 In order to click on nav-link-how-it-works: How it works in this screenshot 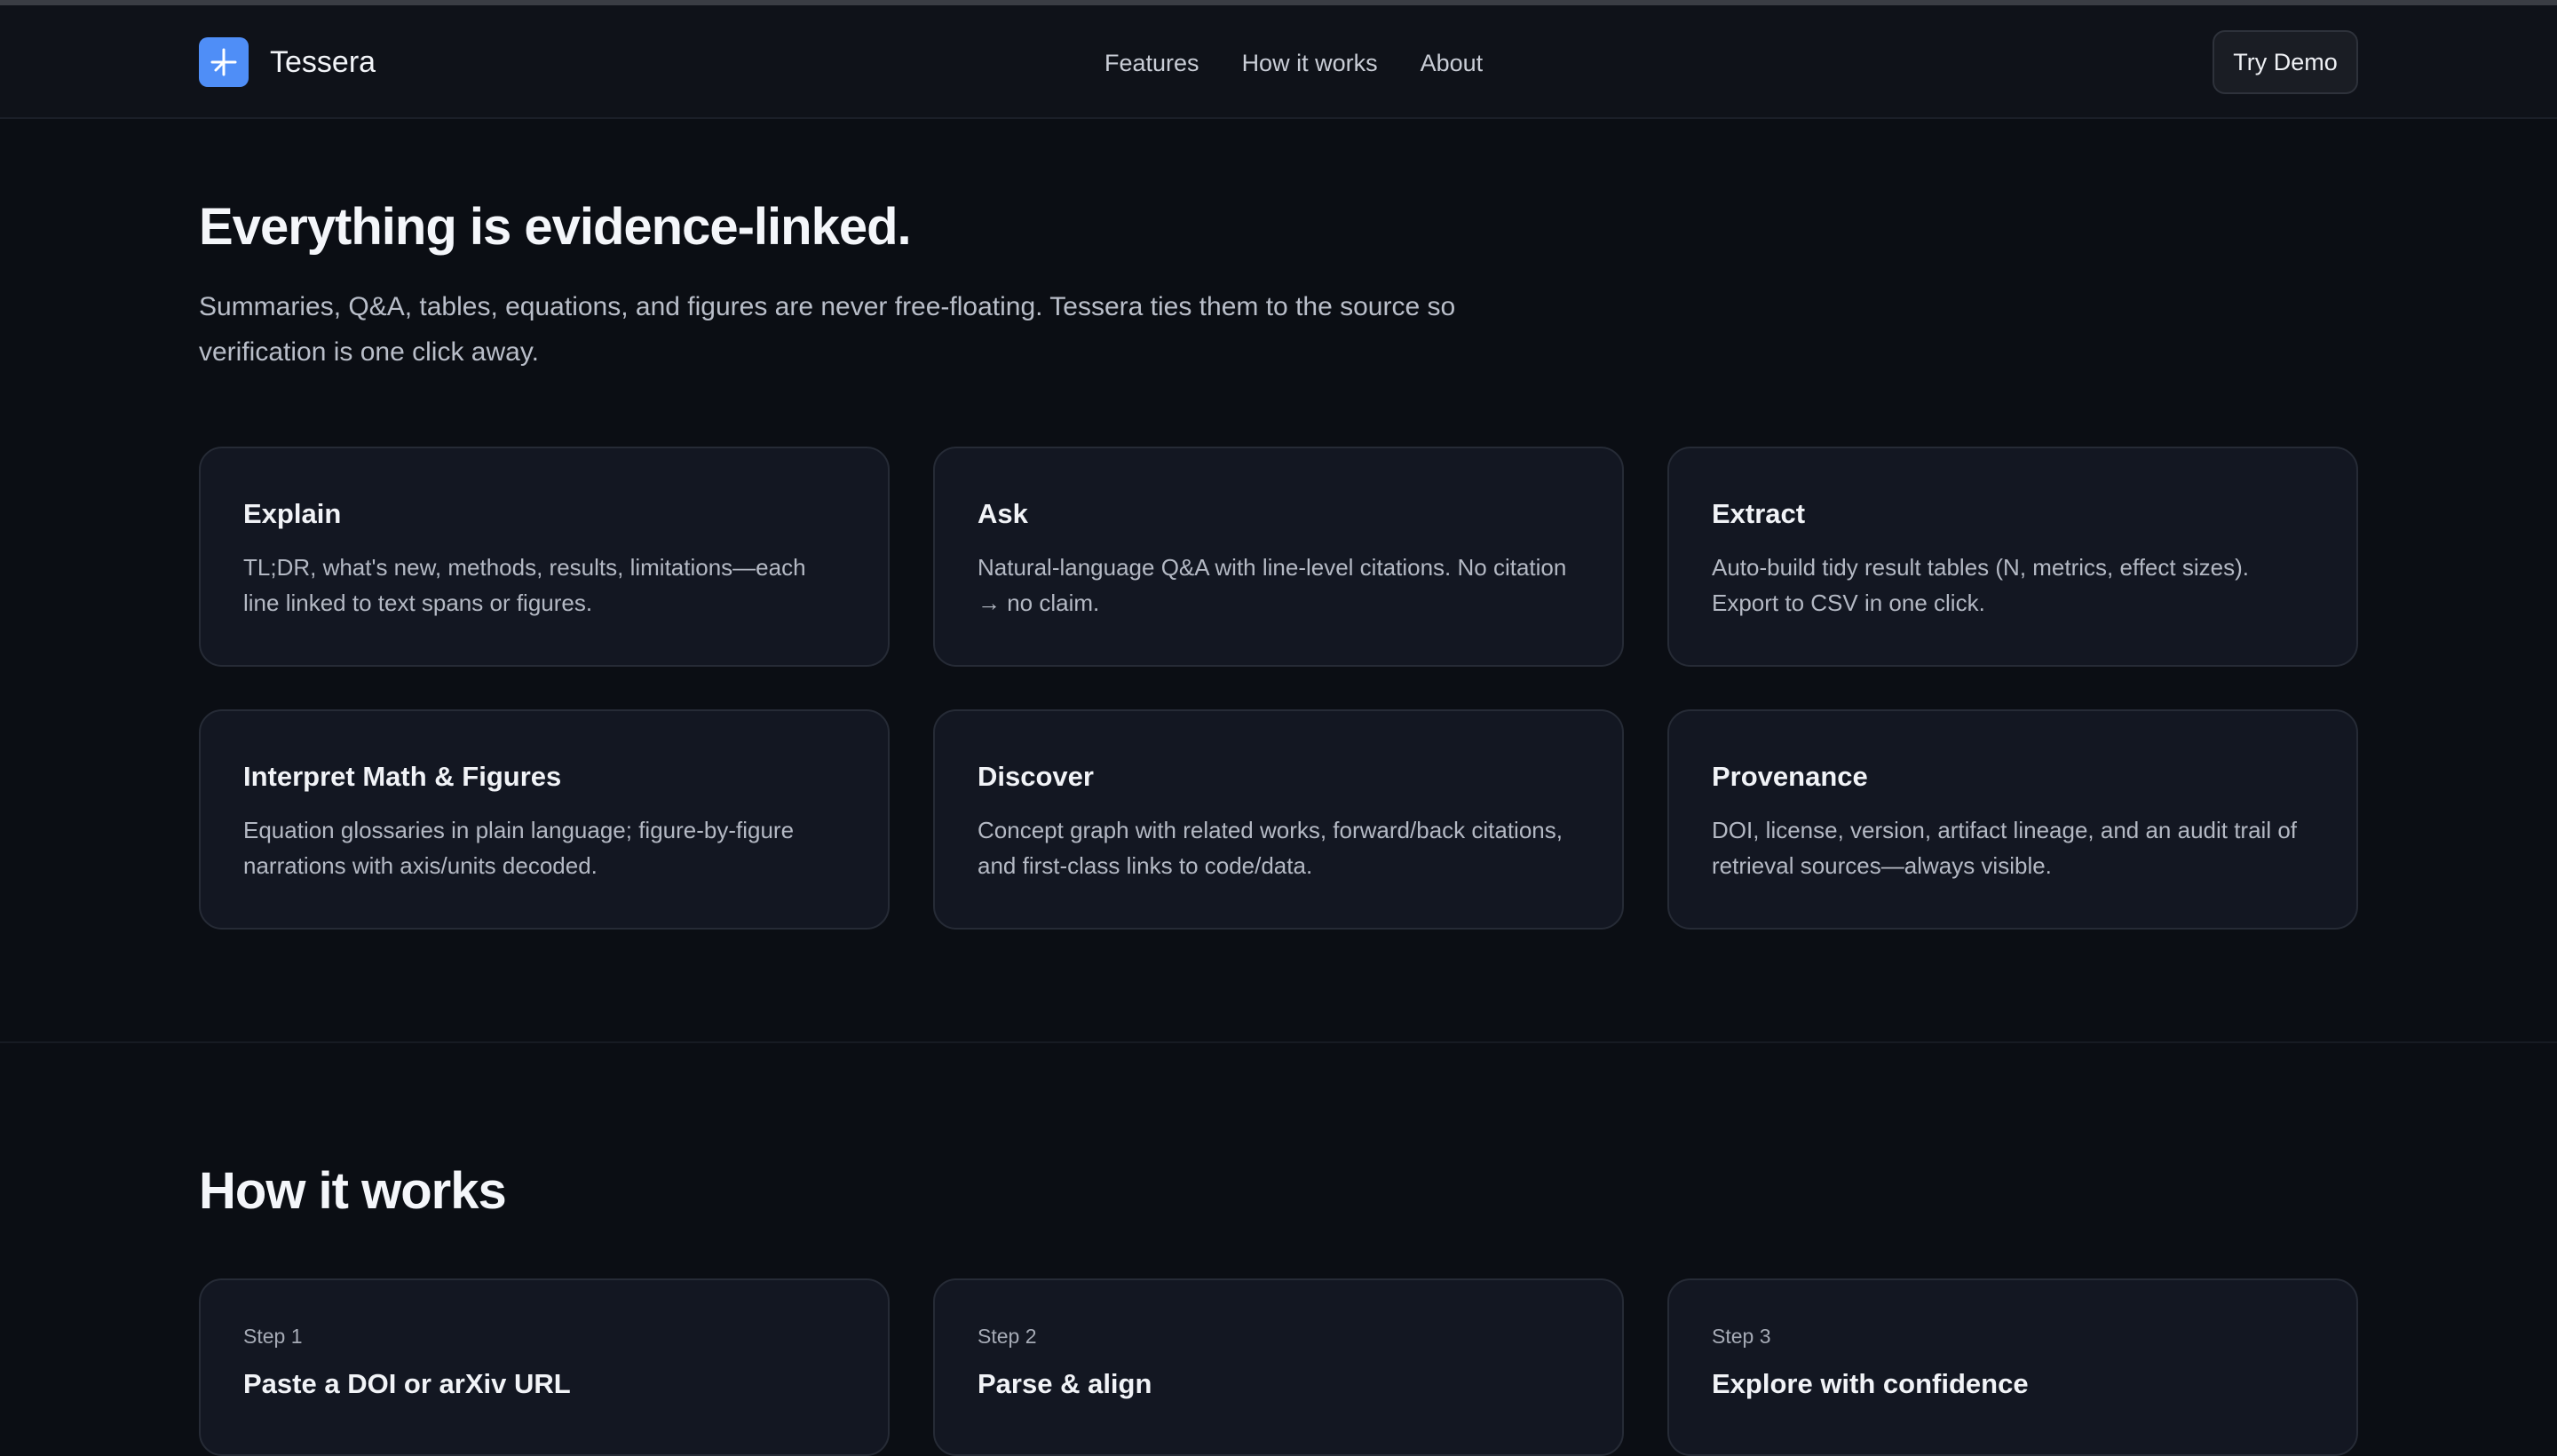, I will do `click(1310, 63)`.